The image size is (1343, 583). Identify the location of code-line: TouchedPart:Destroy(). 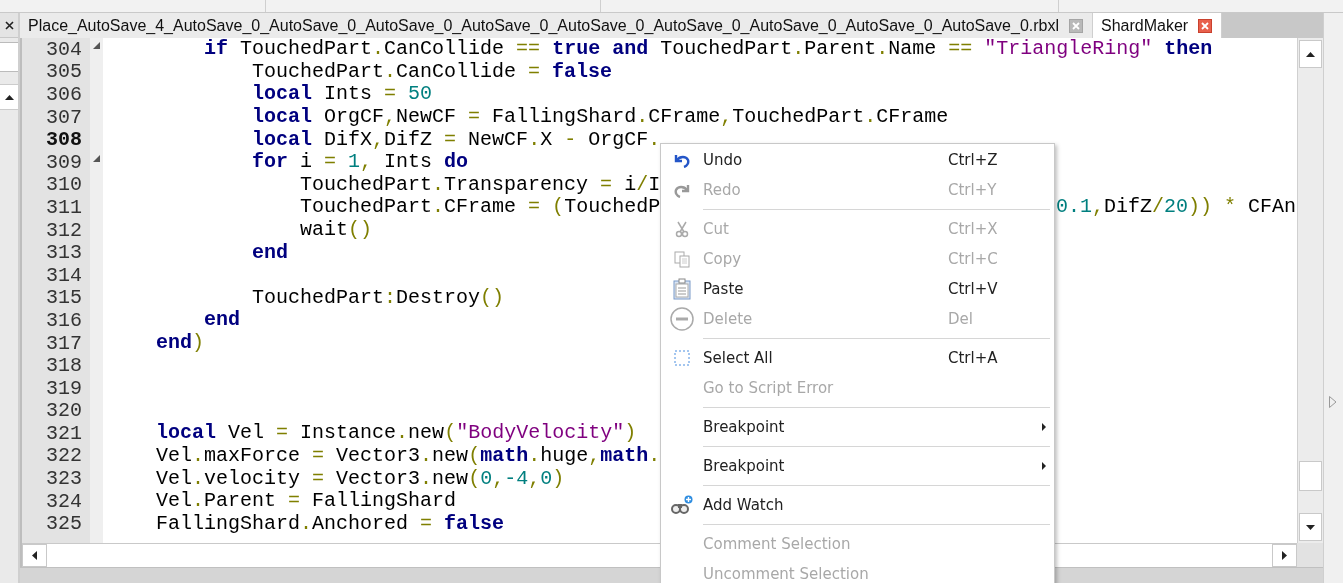
(378, 297).